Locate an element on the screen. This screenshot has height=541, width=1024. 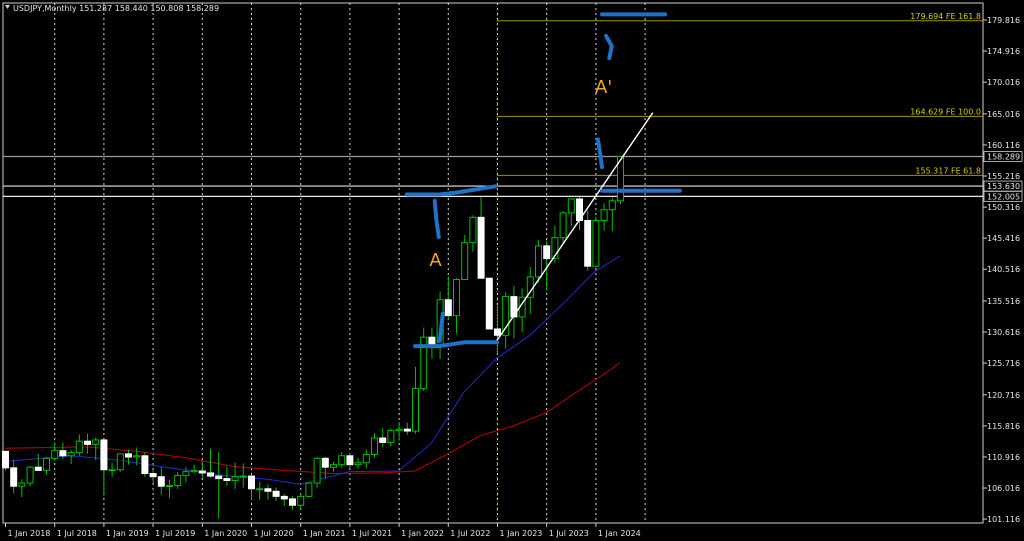
x-tick-label: 1 Jul 2019 is located at coordinates (175, 533).